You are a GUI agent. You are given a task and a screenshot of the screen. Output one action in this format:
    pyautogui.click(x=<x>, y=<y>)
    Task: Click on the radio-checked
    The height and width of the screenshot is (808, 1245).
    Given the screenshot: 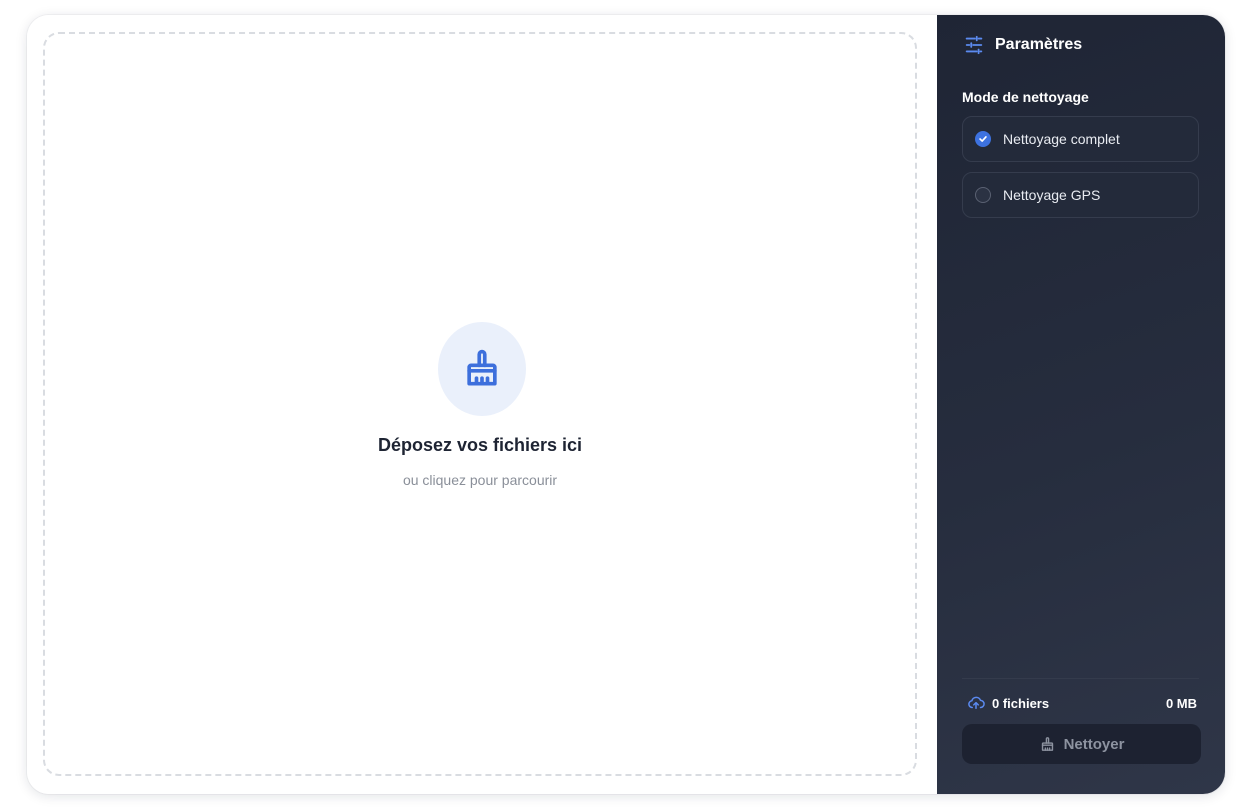 What is the action you would take?
    pyautogui.click(x=983, y=139)
    